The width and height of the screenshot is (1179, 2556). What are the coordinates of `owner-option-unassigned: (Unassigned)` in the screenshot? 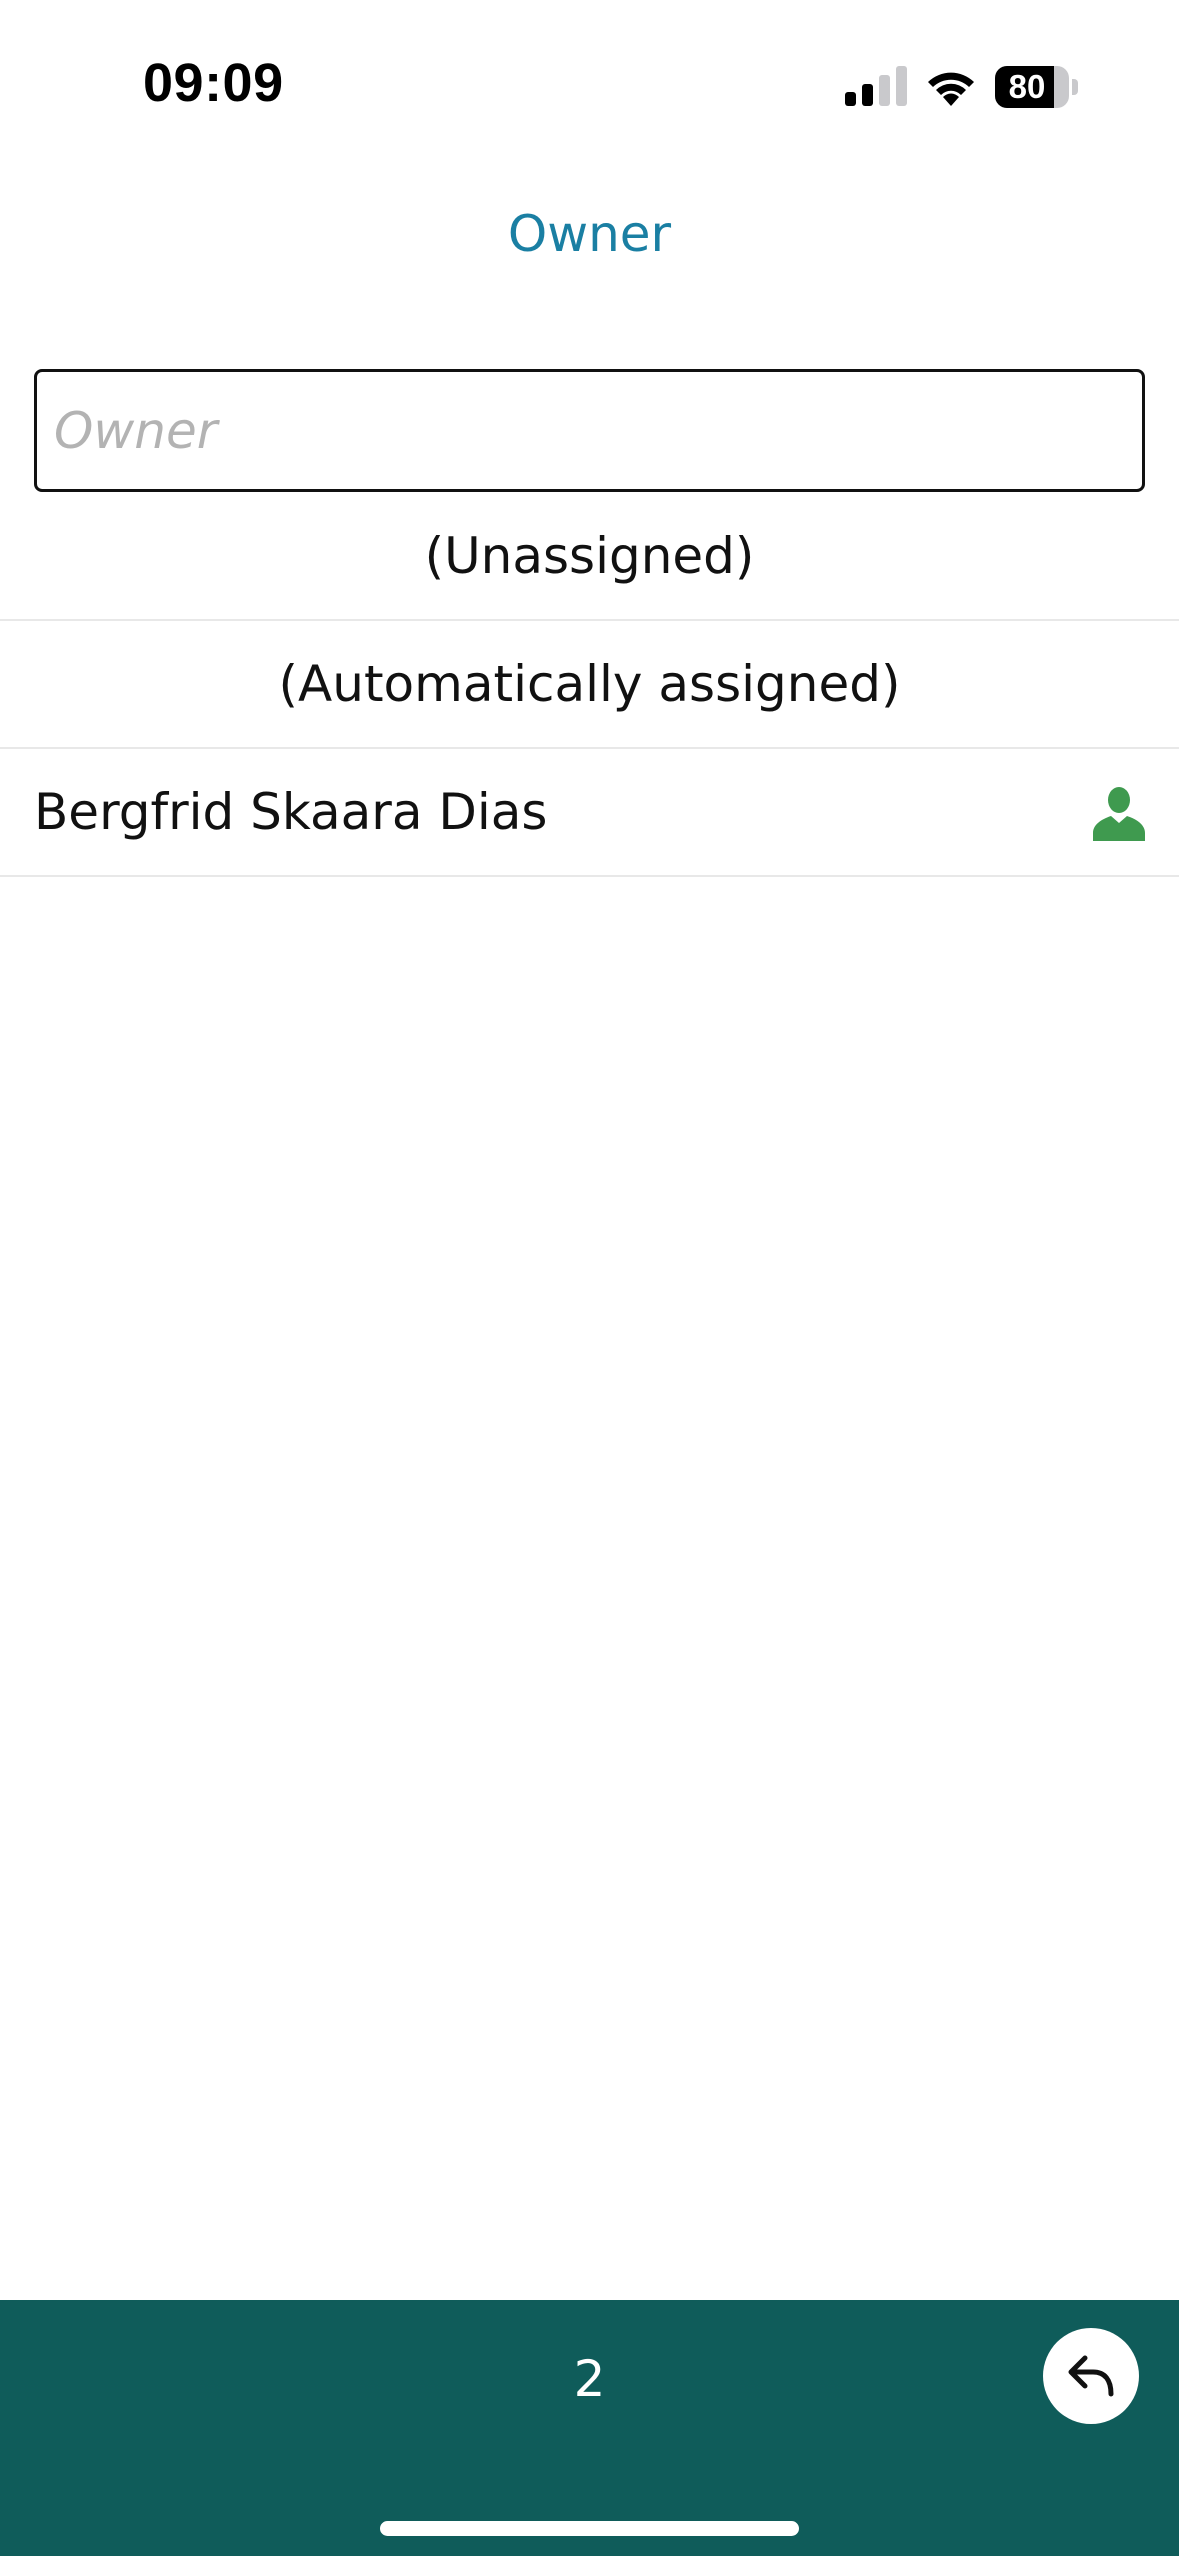 It's located at (589, 557).